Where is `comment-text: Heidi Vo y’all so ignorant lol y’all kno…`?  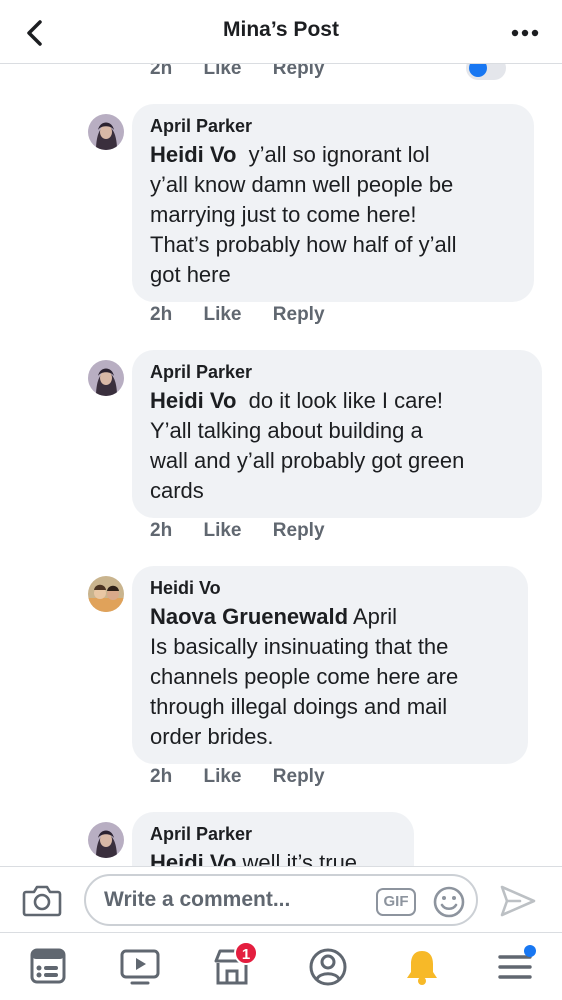 comment-text: Heidi Vo y’all so ignorant lol y’all kno… is located at coordinates (333, 215).